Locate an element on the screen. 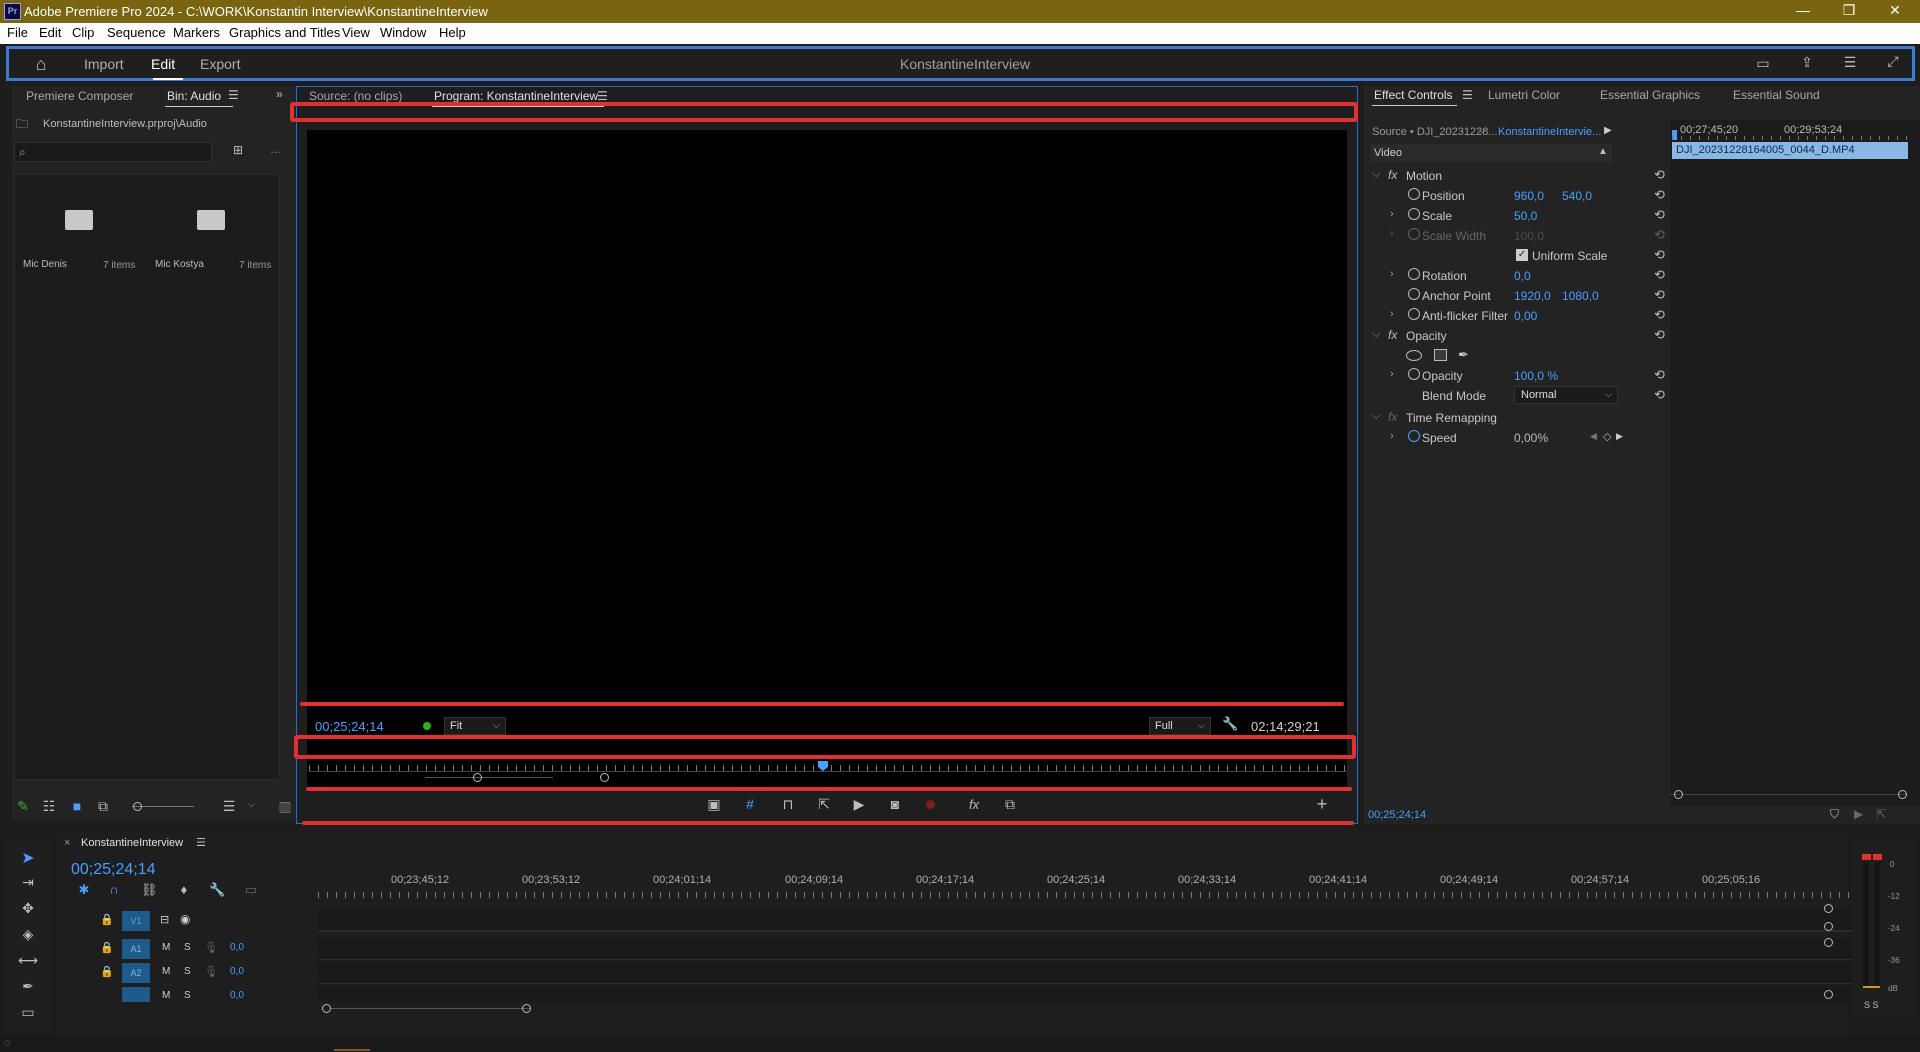 This screenshot has width=1920, height=1052. ec-clip-bar: DJI_20231228164005_0044_D.MP4 is located at coordinates (1790, 150).